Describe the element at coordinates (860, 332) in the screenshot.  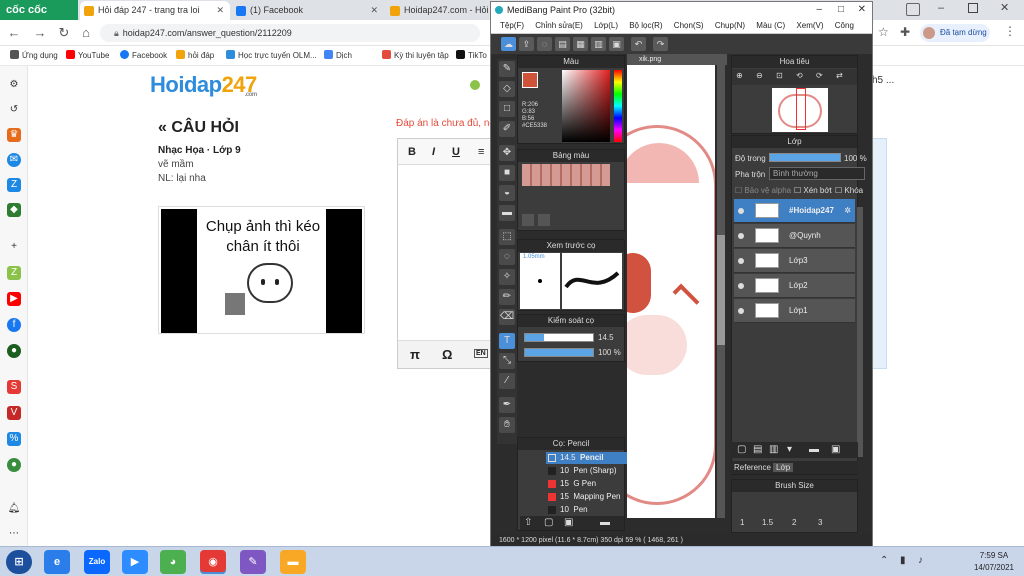
I see `layer-scrollbar` at that location.